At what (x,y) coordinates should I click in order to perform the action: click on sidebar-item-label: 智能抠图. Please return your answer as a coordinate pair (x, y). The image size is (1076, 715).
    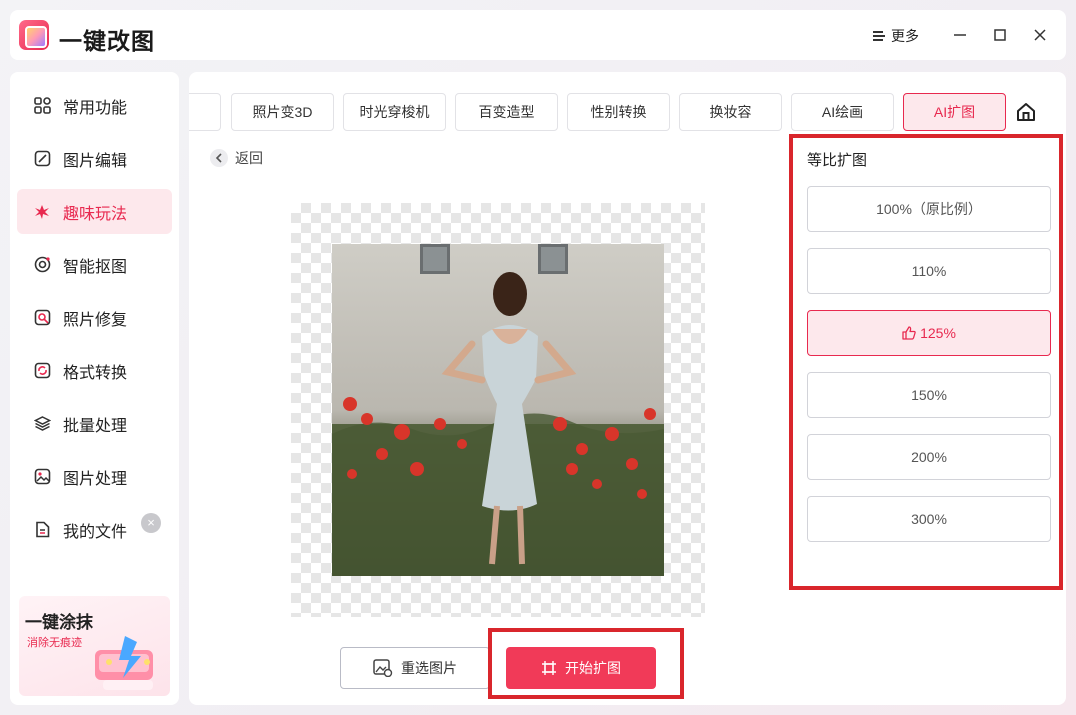
    Looking at the image, I should click on (95, 267).